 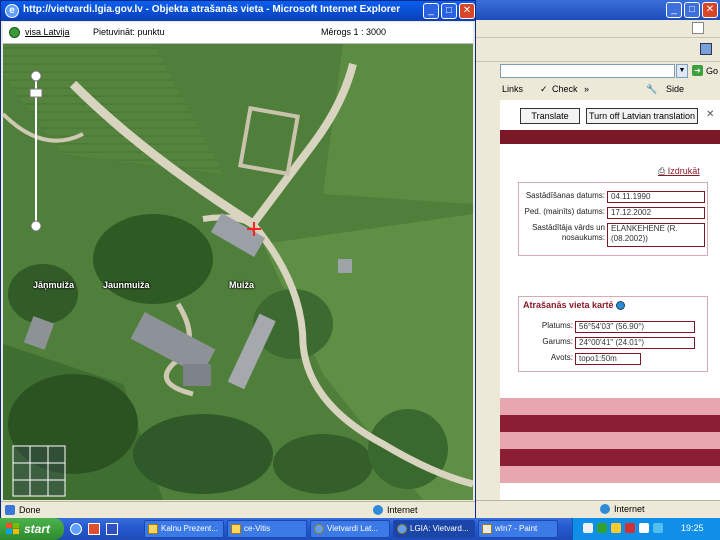 I want to click on volume-icon, so click(x=644, y=528).